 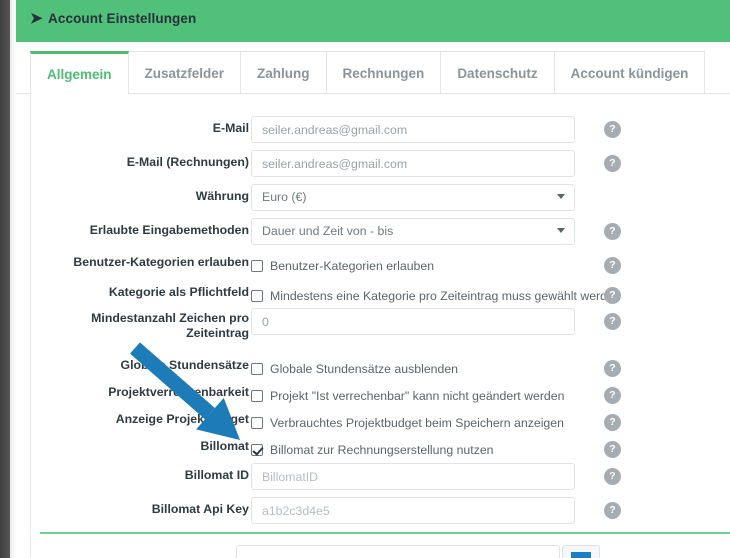 I want to click on field-label: Anzeige Projektbudget, so click(x=182, y=419).